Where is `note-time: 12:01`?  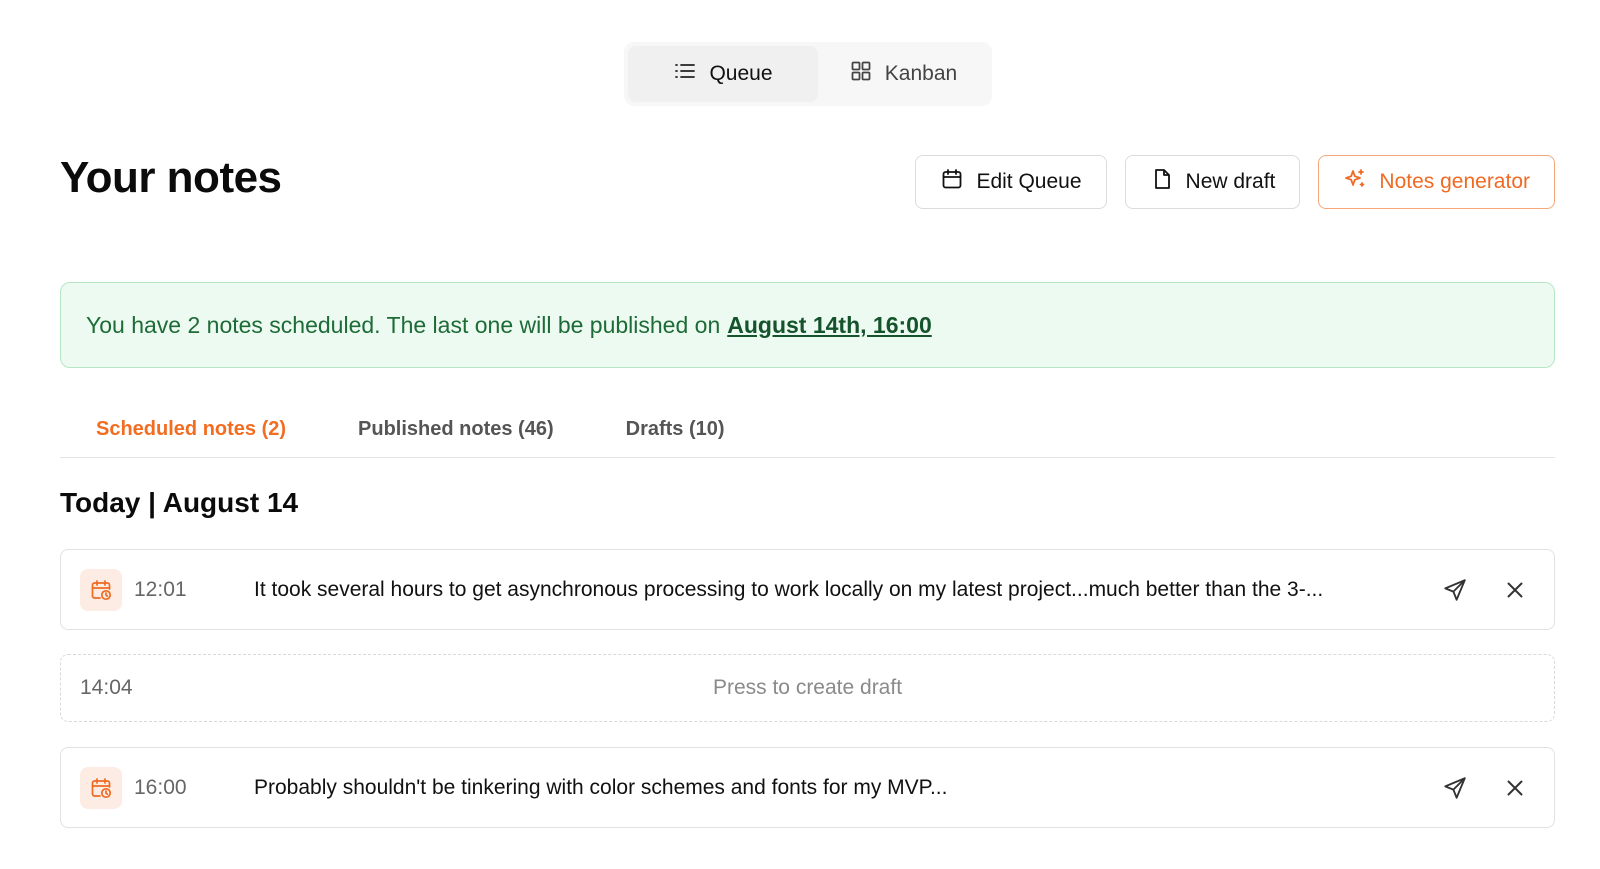 note-time: 12:01 is located at coordinates (160, 589).